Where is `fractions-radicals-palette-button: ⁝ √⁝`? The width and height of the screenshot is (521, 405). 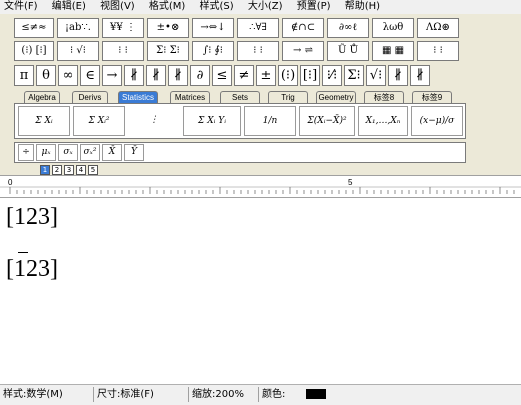
fractions-radicals-palette-button: ⁝ √⁝ is located at coordinates (78, 51).